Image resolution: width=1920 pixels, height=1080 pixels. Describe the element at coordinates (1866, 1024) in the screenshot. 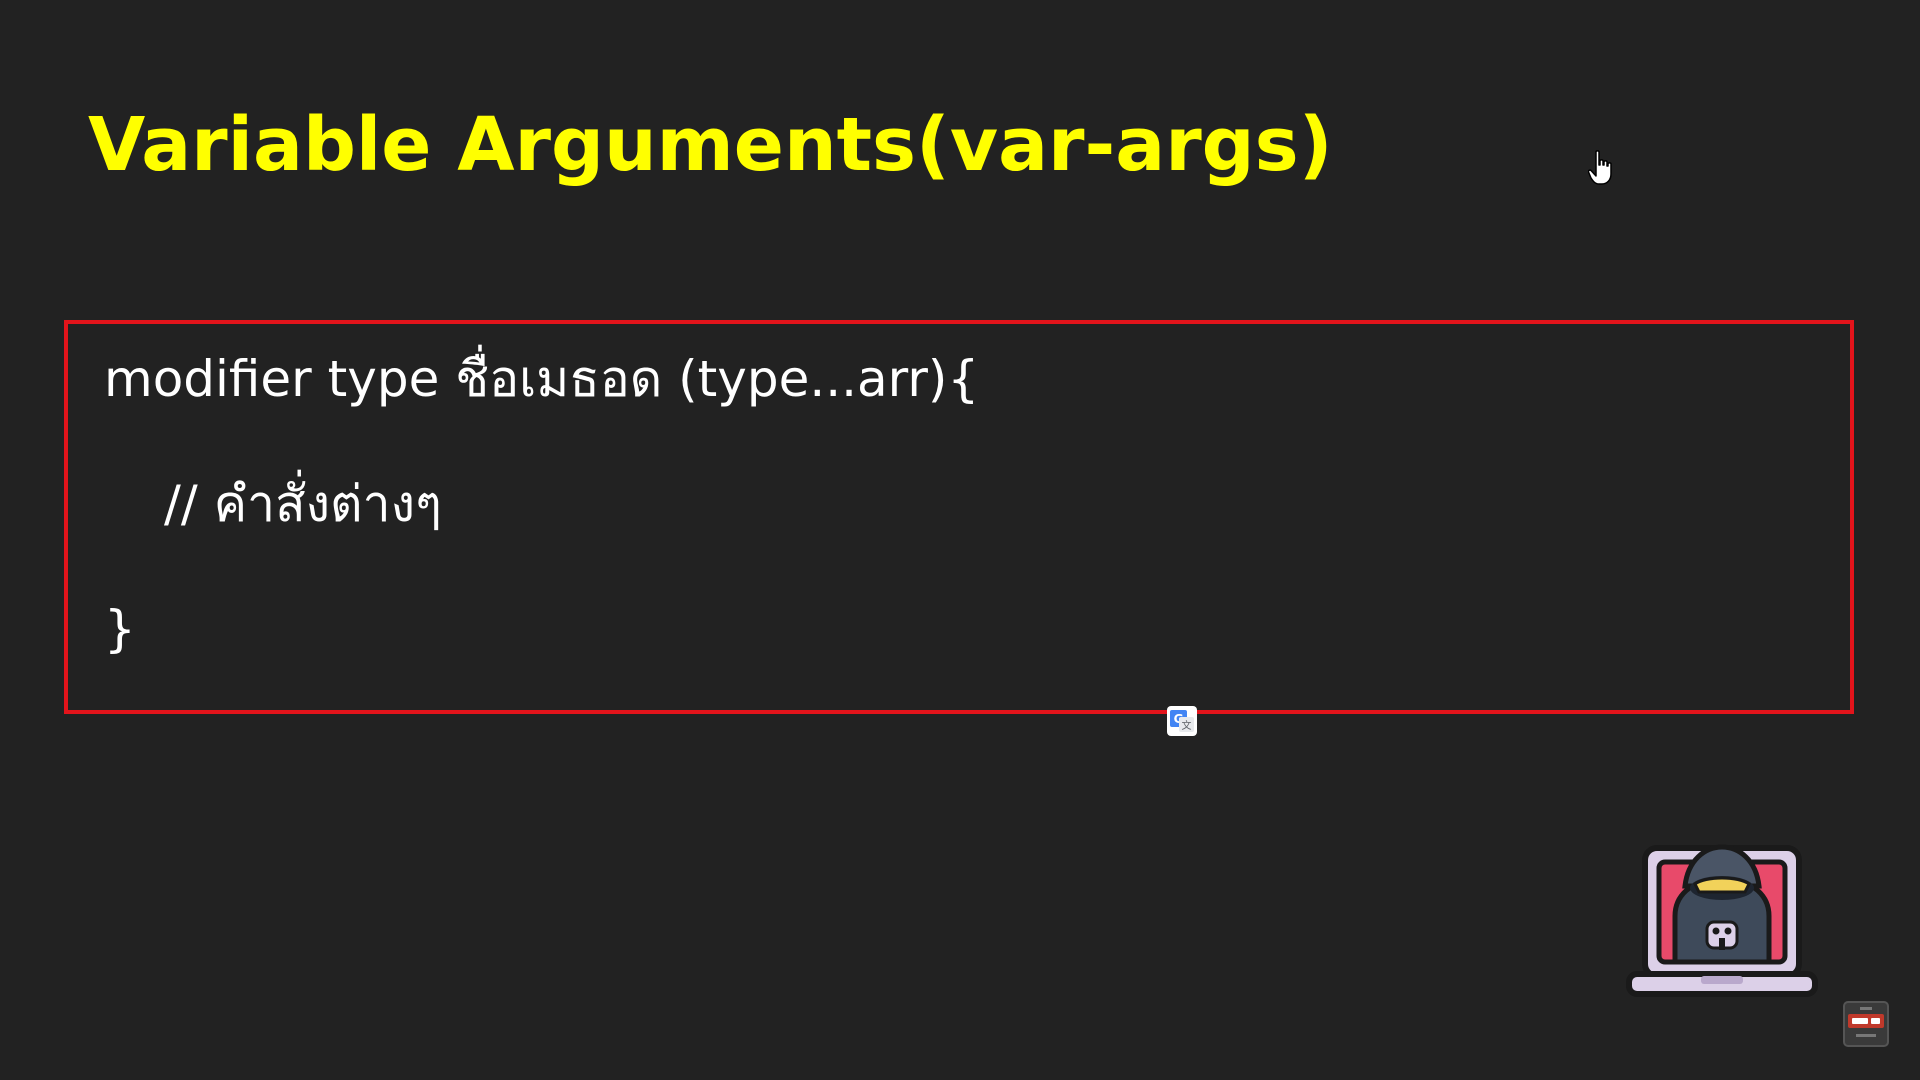

I see `subscribe-watermark-icon` at that location.